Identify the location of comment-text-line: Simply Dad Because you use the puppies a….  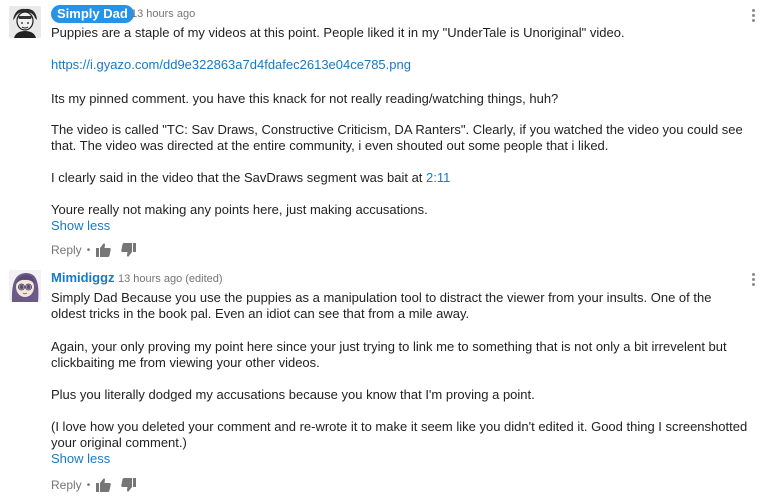
(381, 297).